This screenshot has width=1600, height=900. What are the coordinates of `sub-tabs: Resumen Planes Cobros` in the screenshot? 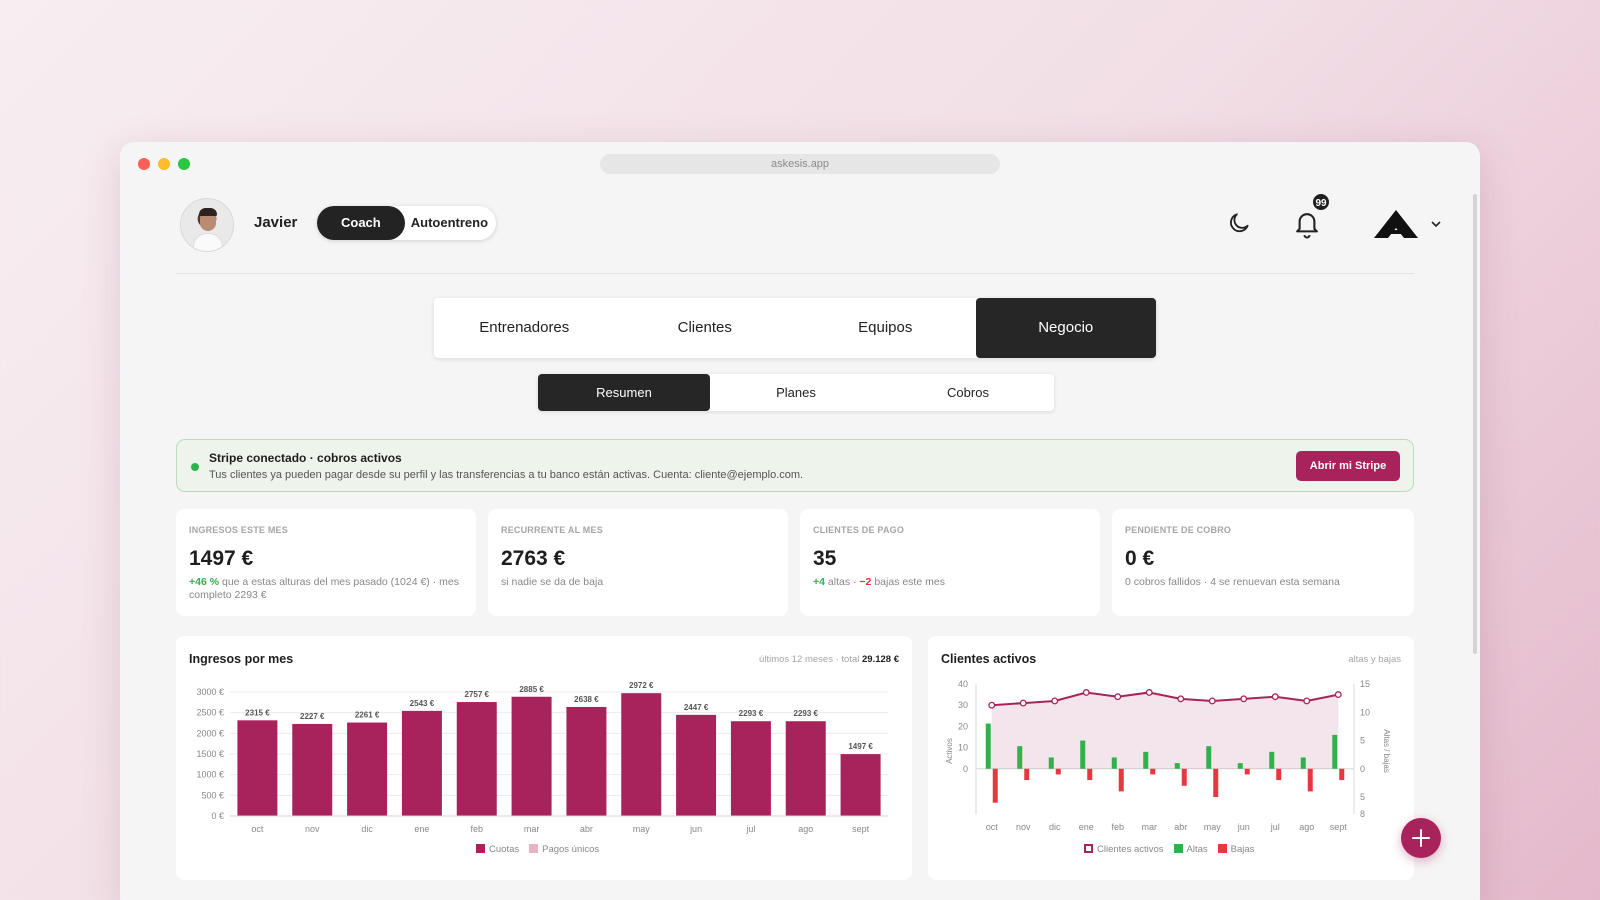 It's located at (796, 392).